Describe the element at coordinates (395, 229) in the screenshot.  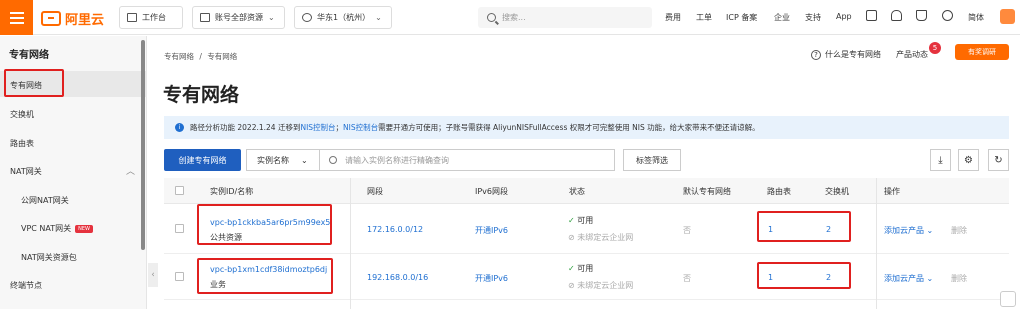
I see `vpc-cidr: 172.16.0.0/12` at that location.